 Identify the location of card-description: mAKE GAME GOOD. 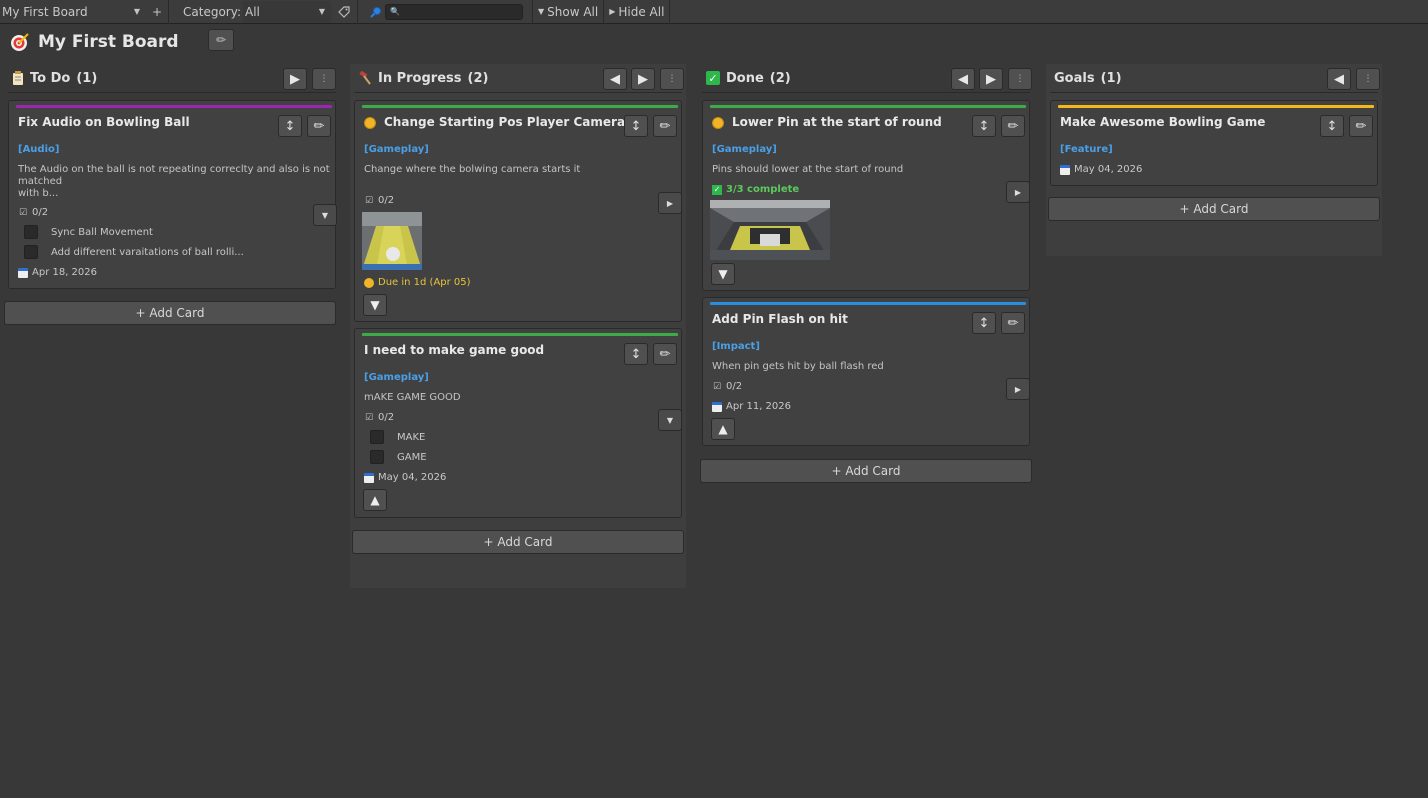
(412, 397).